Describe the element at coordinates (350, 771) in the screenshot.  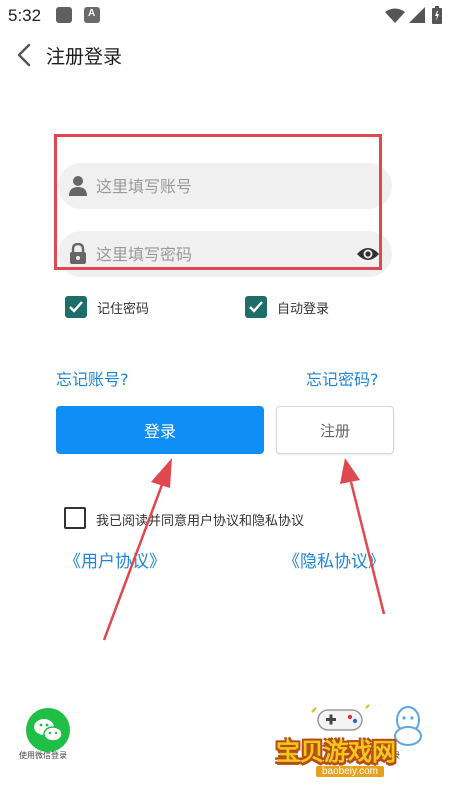
I see `watermark-url: baobeiy.com` at that location.